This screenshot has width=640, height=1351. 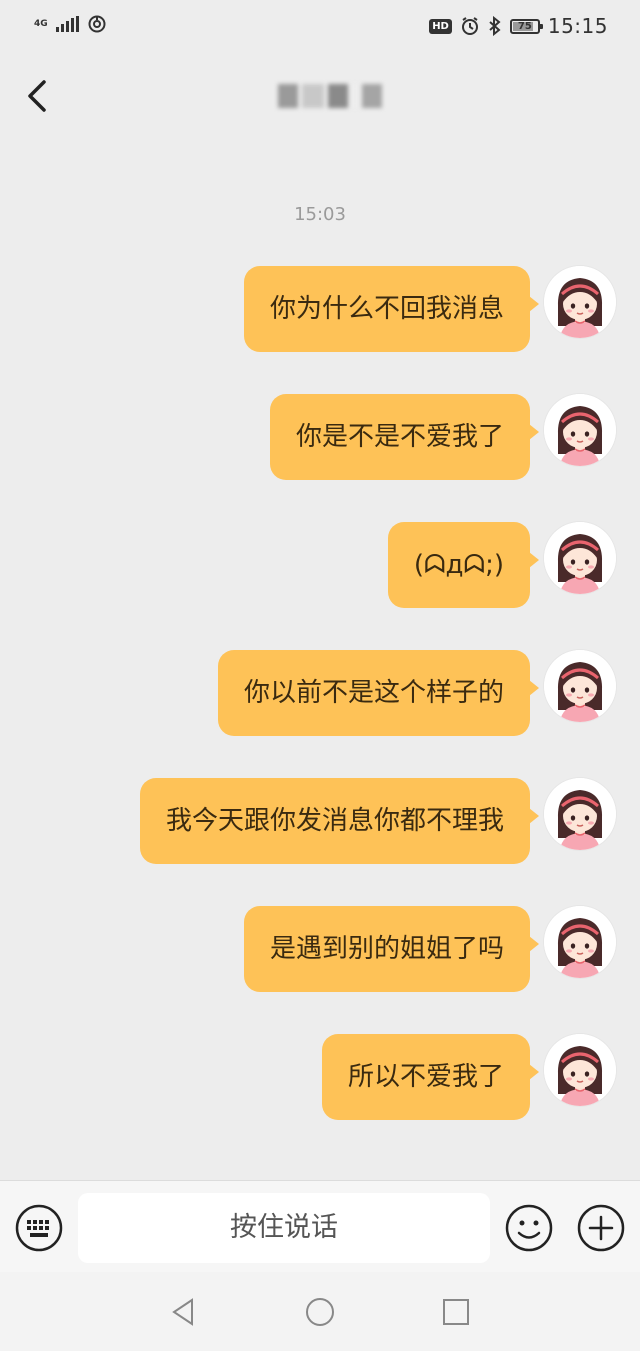 What do you see at coordinates (391, 949) in the screenshot?
I see `message-bubble: 是遇到别的姐姐了吗` at bounding box center [391, 949].